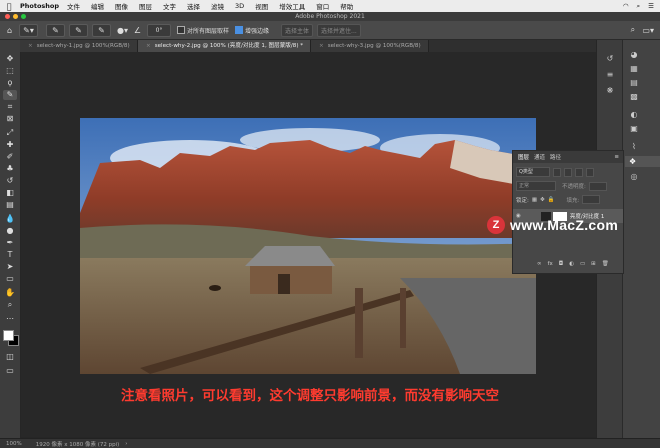 The height and width of the screenshot is (448, 660). Describe the element at coordinates (10, 255) in the screenshot. I see `type-tool-icon: T` at that location.